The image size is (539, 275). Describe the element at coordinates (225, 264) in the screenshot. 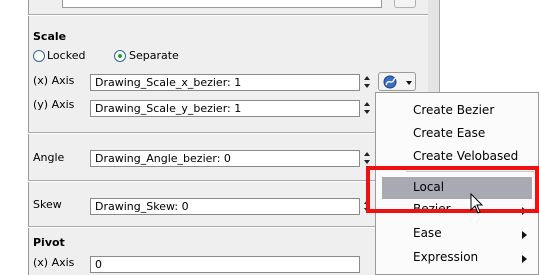

I see `pivot-x-axis-field: 0` at that location.